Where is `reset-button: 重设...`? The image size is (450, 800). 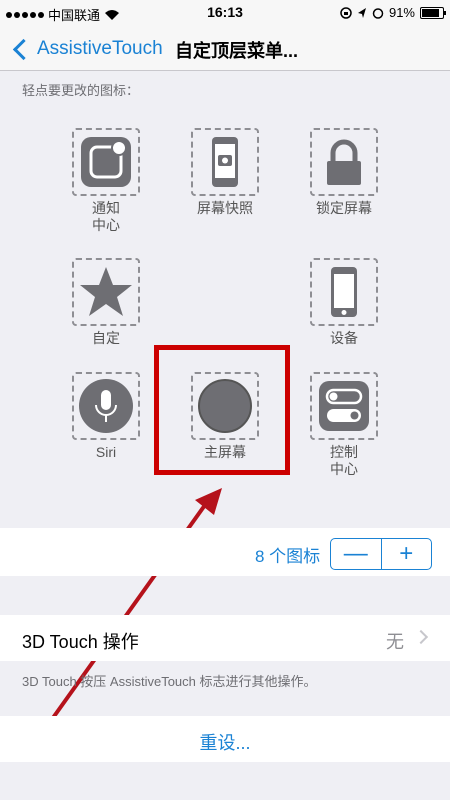 reset-button: 重设... is located at coordinates (225, 742).